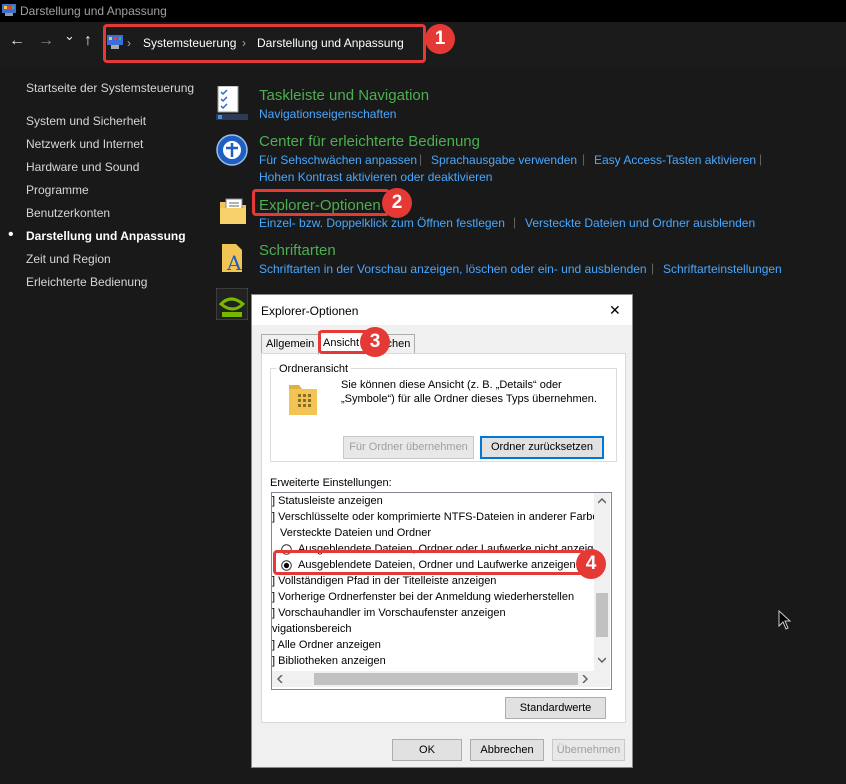 The image size is (846, 784). Describe the element at coordinates (329, 661) in the screenshot. I see `tree-row-libraries: ] Bibliotheken anzeigen` at that location.